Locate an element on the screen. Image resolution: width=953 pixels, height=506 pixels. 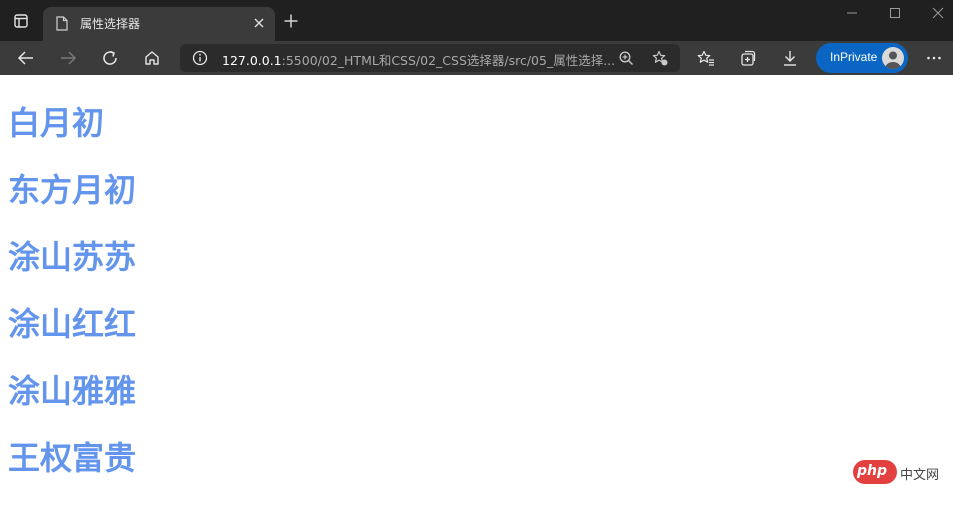
collections-icon is located at coordinates (748, 58).